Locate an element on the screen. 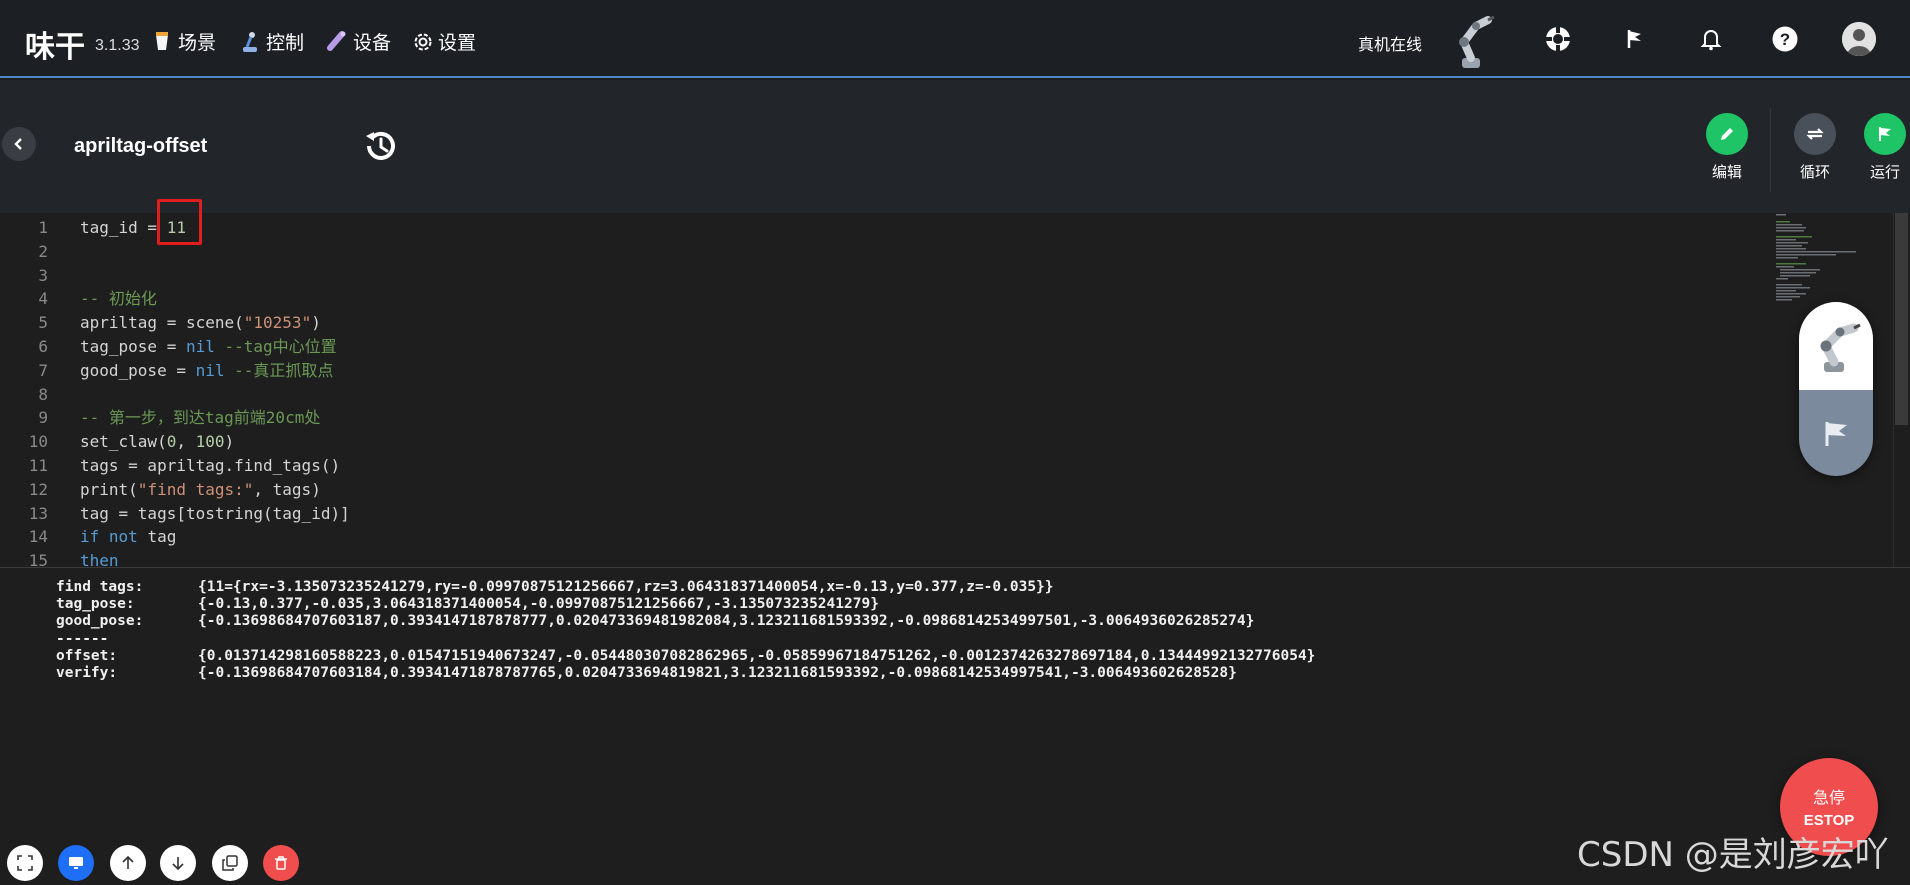 The height and width of the screenshot is (885, 1910). copy-button is located at coordinates (230, 863).